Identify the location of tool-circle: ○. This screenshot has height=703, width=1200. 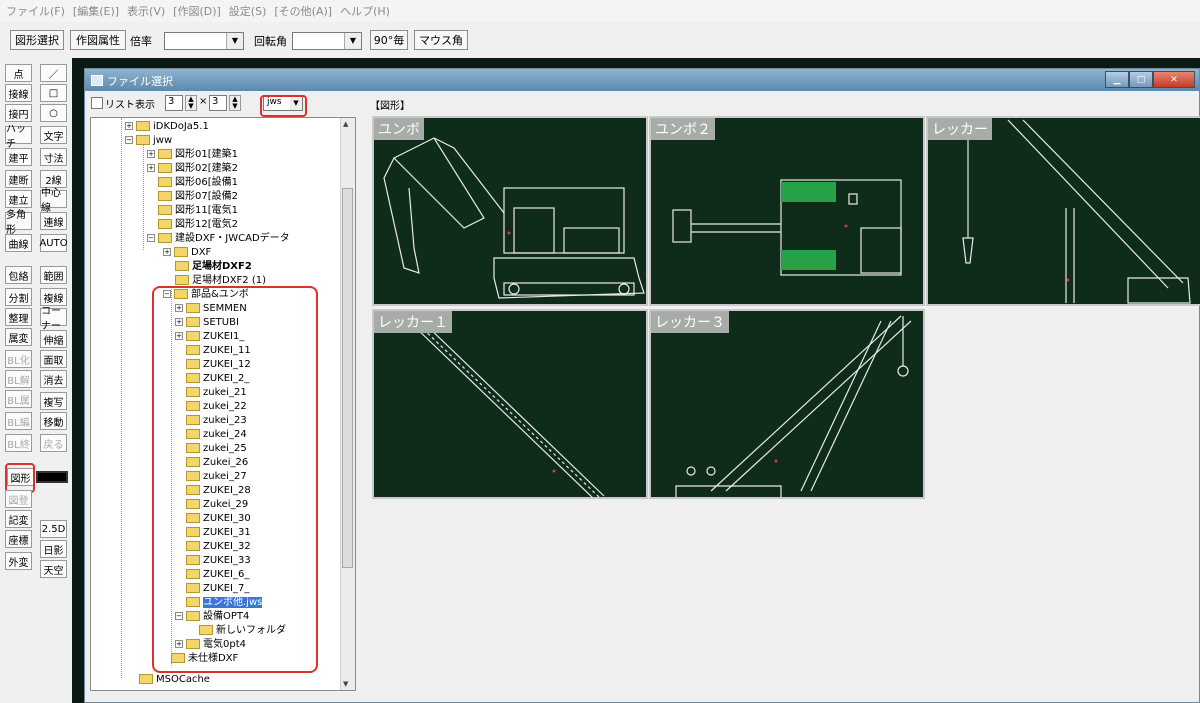
(53, 113).